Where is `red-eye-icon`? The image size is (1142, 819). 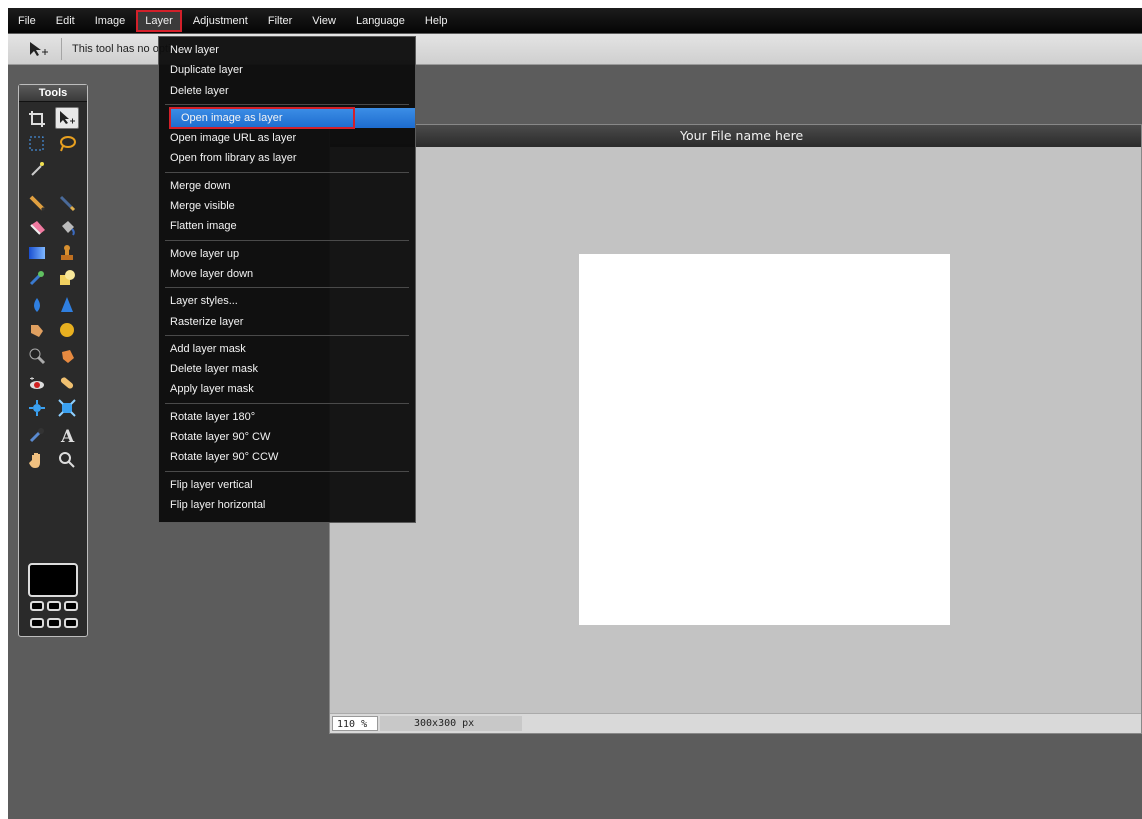
red-eye-icon is located at coordinates (37, 383).